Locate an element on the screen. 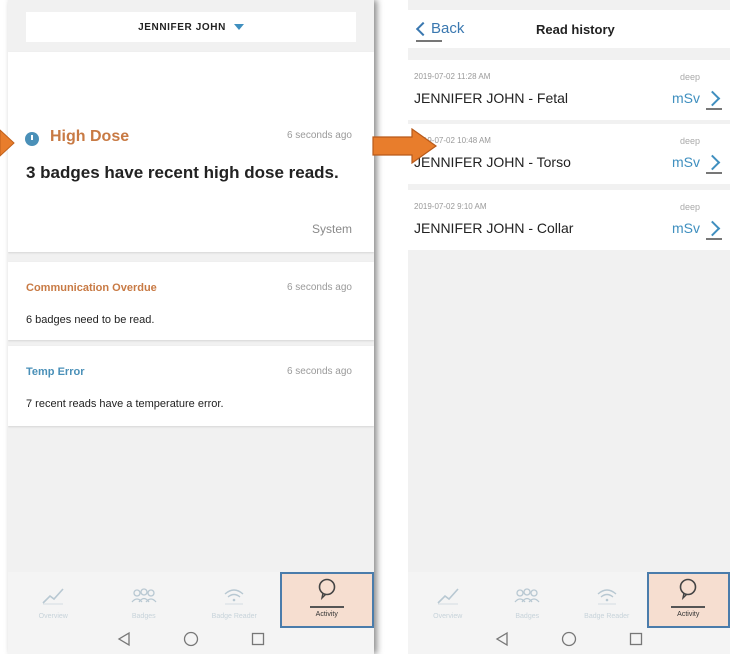 This screenshot has width=730, height=654. alert-title: Communication Overdue is located at coordinates (91, 288).